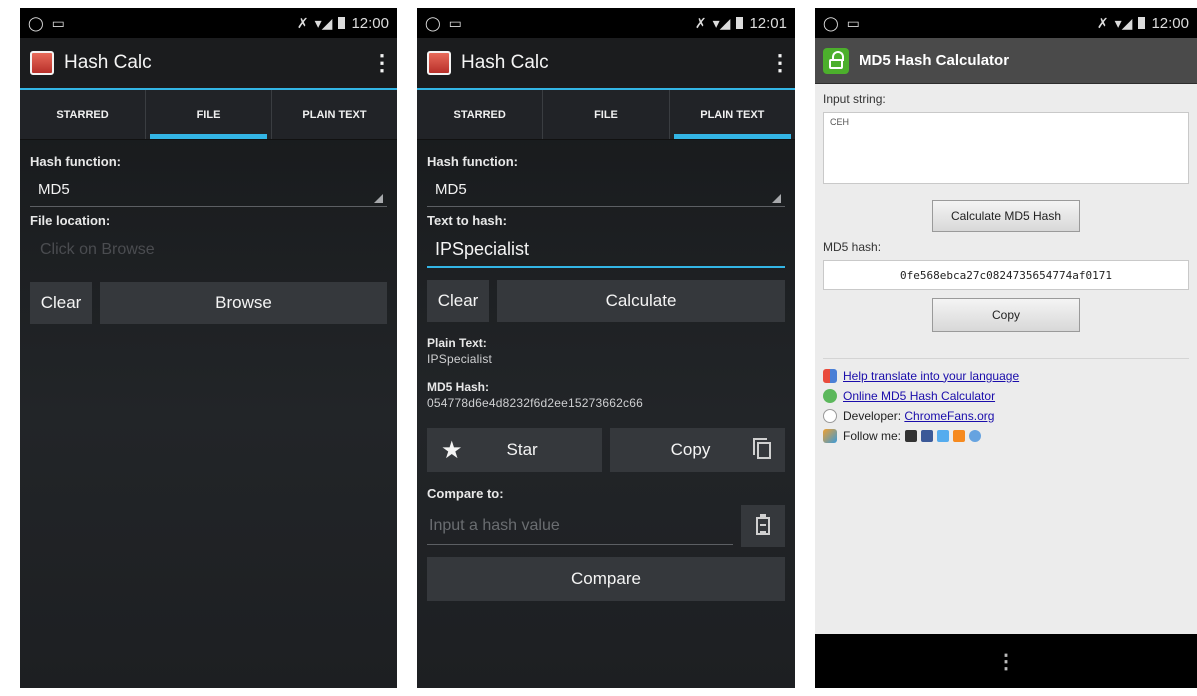 This screenshot has height=696, width=1197. I want to click on follow-icon, so click(830, 435).